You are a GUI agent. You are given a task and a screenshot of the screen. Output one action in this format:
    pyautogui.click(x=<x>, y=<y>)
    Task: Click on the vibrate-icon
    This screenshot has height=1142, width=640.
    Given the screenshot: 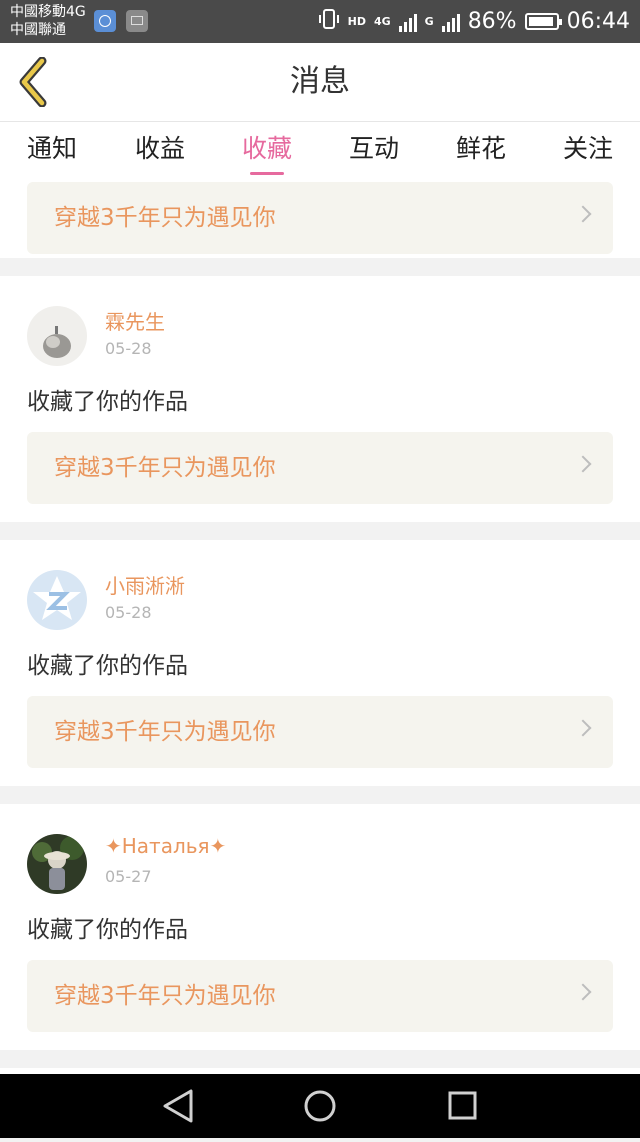 What is the action you would take?
    pyautogui.click(x=329, y=22)
    